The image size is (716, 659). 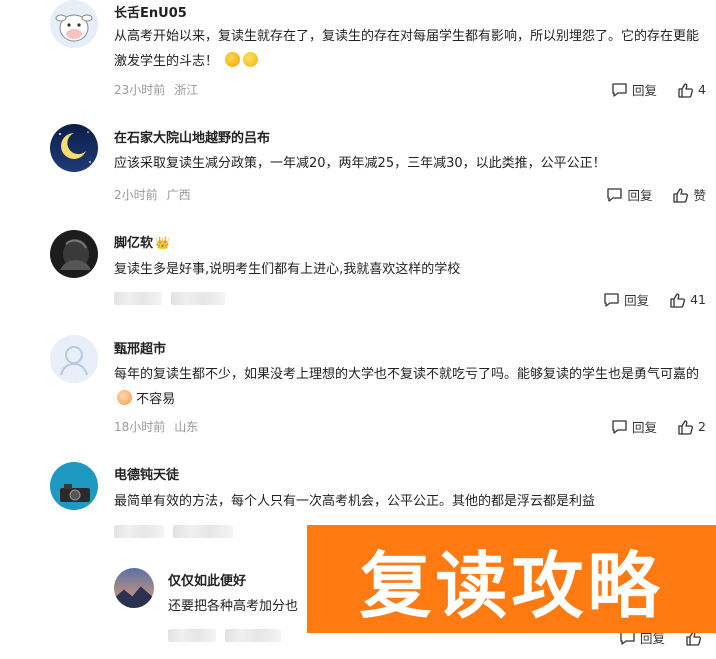 I want to click on comment-text: 复读生多是好事,说明考生们都有上进心,我就喜欢这样的学校, so click(x=287, y=269).